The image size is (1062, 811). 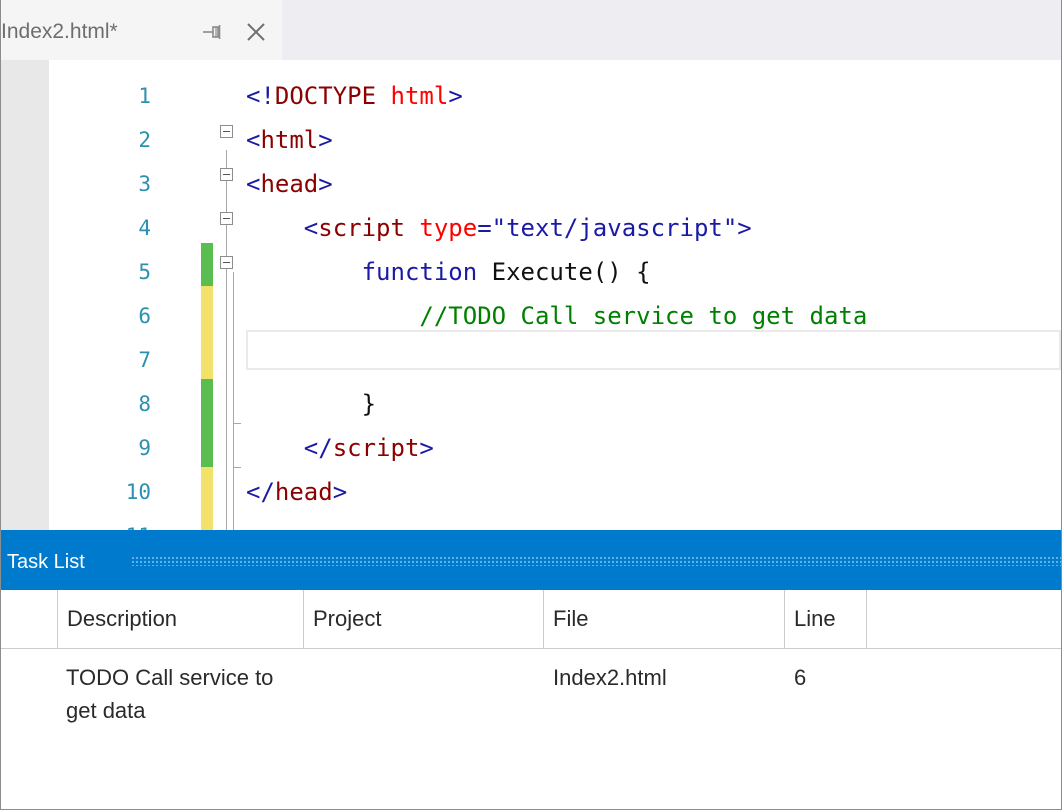 I want to click on line-number: 2, so click(x=144, y=140).